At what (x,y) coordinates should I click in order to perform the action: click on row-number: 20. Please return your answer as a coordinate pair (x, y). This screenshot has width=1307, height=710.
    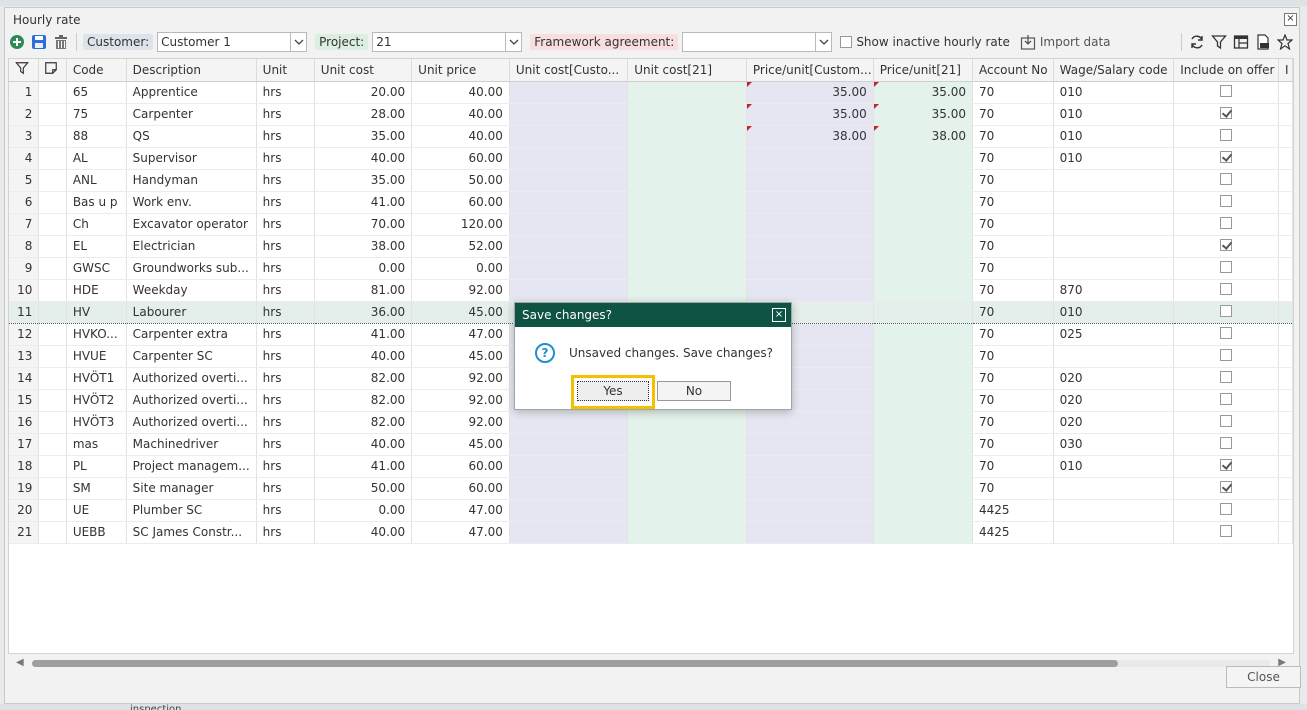
    Looking at the image, I should click on (24, 510).